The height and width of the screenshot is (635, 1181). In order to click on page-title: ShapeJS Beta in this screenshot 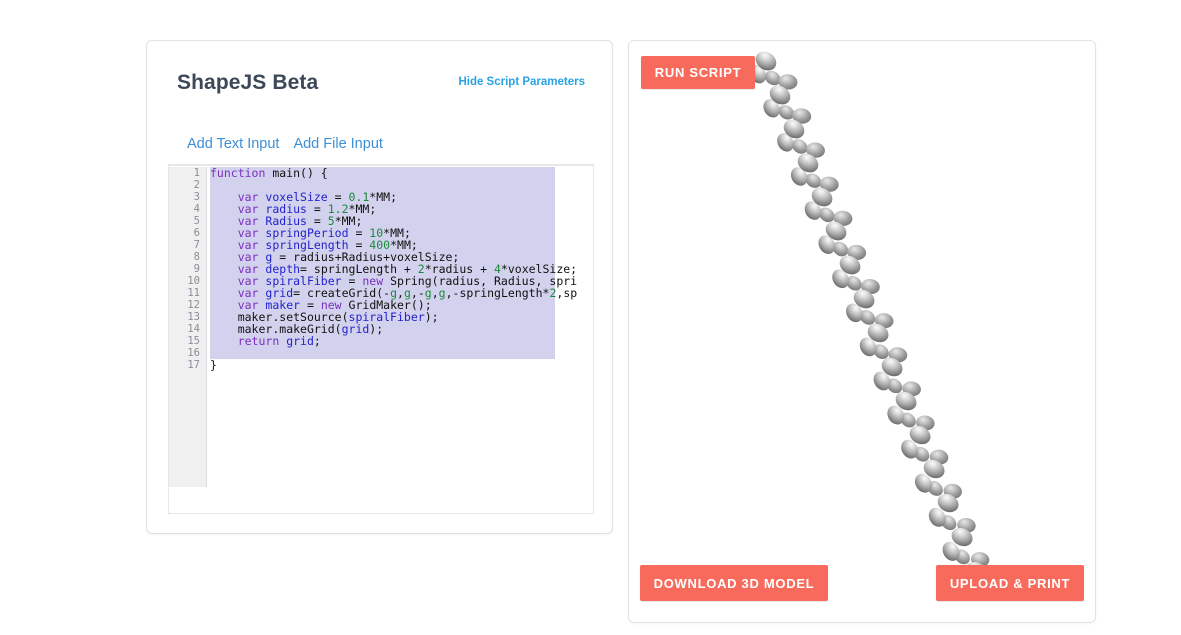, I will do `click(248, 82)`.